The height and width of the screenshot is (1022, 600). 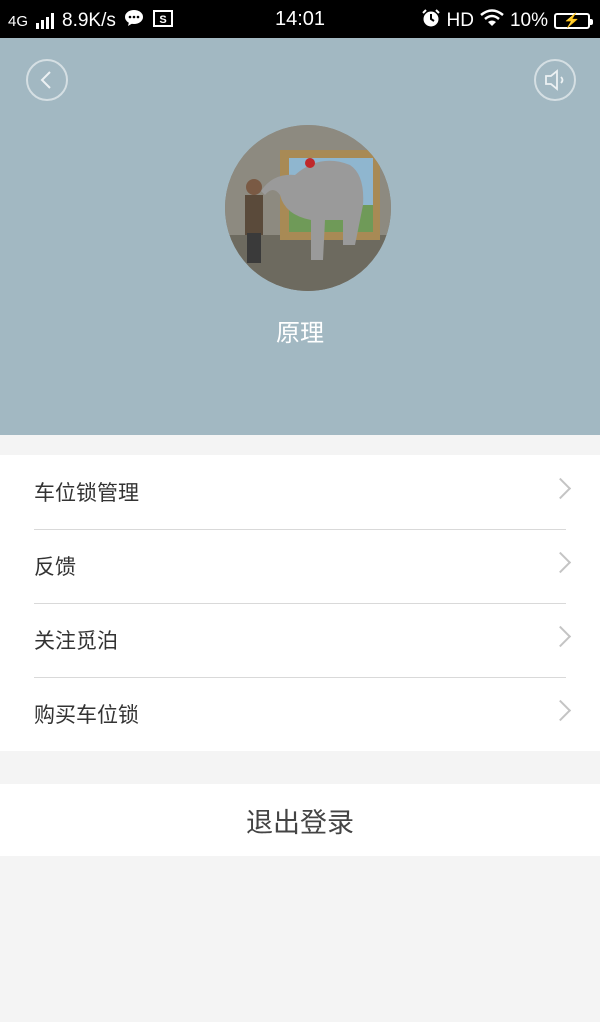 What do you see at coordinates (528, 20) in the screenshot?
I see `battery-percent: 10%` at bounding box center [528, 20].